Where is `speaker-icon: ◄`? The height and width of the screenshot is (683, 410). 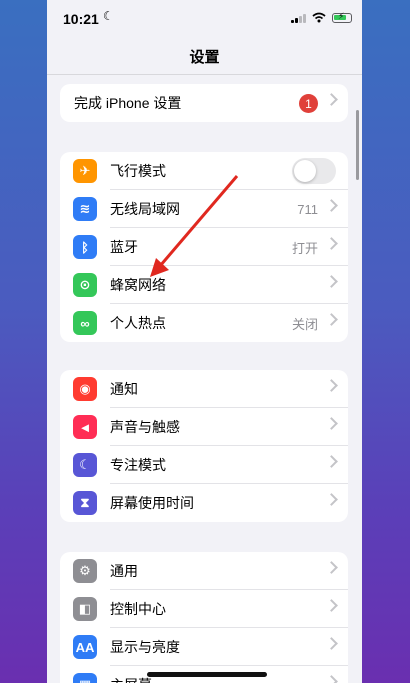
speaker-icon: ◄ is located at coordinates (85, 427).